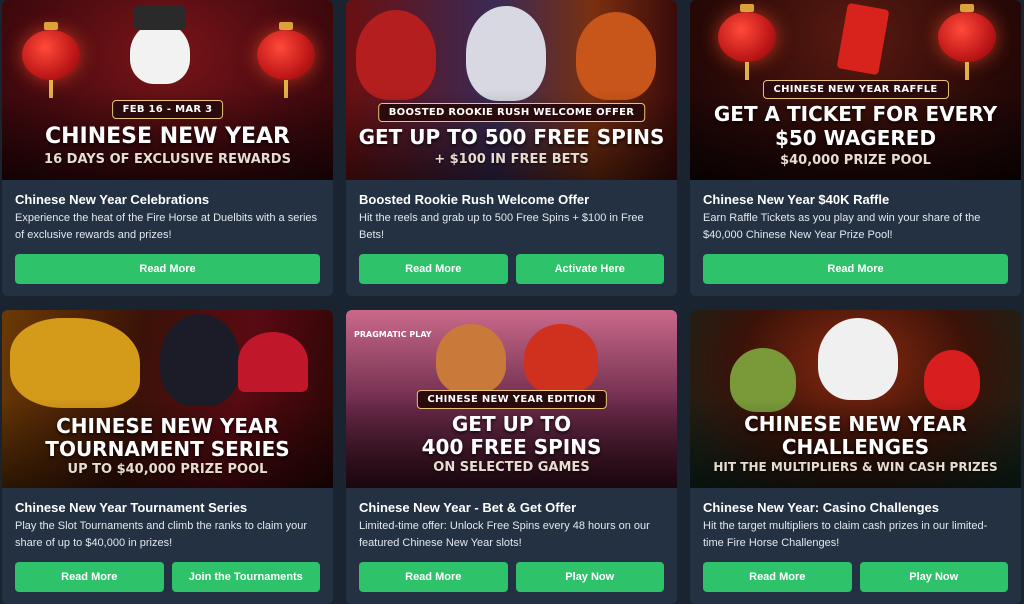  I want to click on banner-headline: GET A TICKET FOR EVERY, so click(855, 114).